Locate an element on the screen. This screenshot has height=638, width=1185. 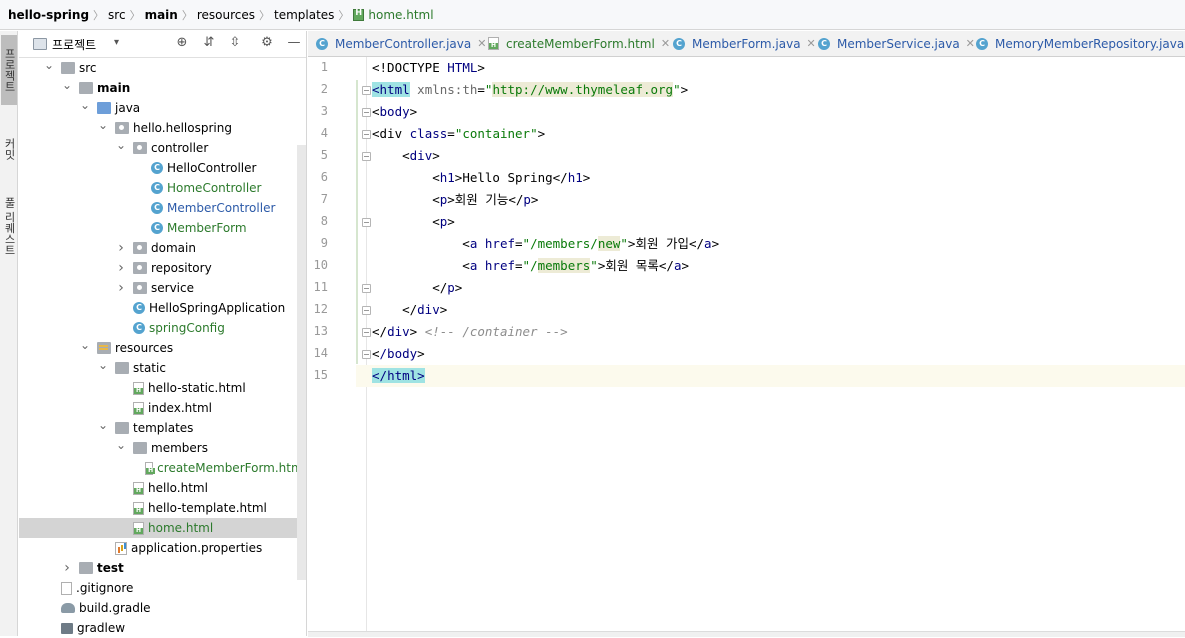
tree-item: CspringConfig is located at coordinates (162, 328).